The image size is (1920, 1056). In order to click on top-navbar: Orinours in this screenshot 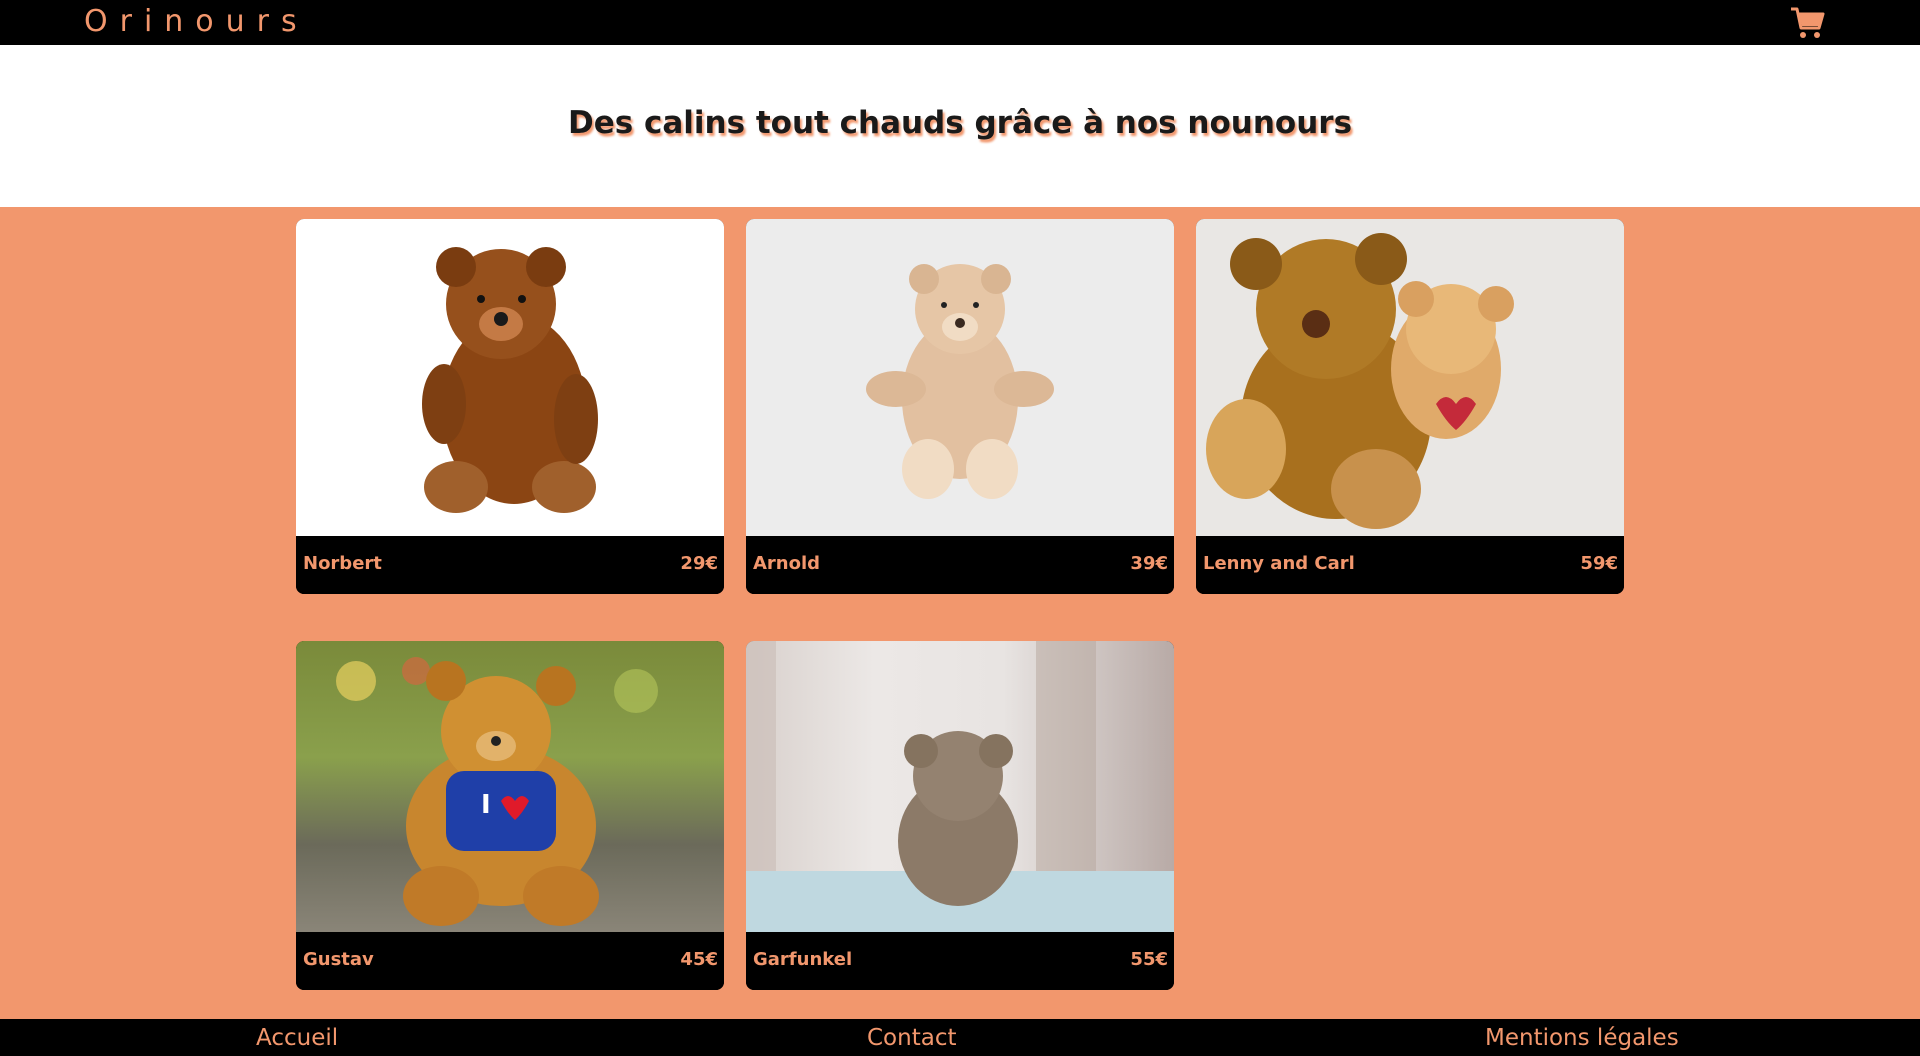, I will do `click(960, 22)`.